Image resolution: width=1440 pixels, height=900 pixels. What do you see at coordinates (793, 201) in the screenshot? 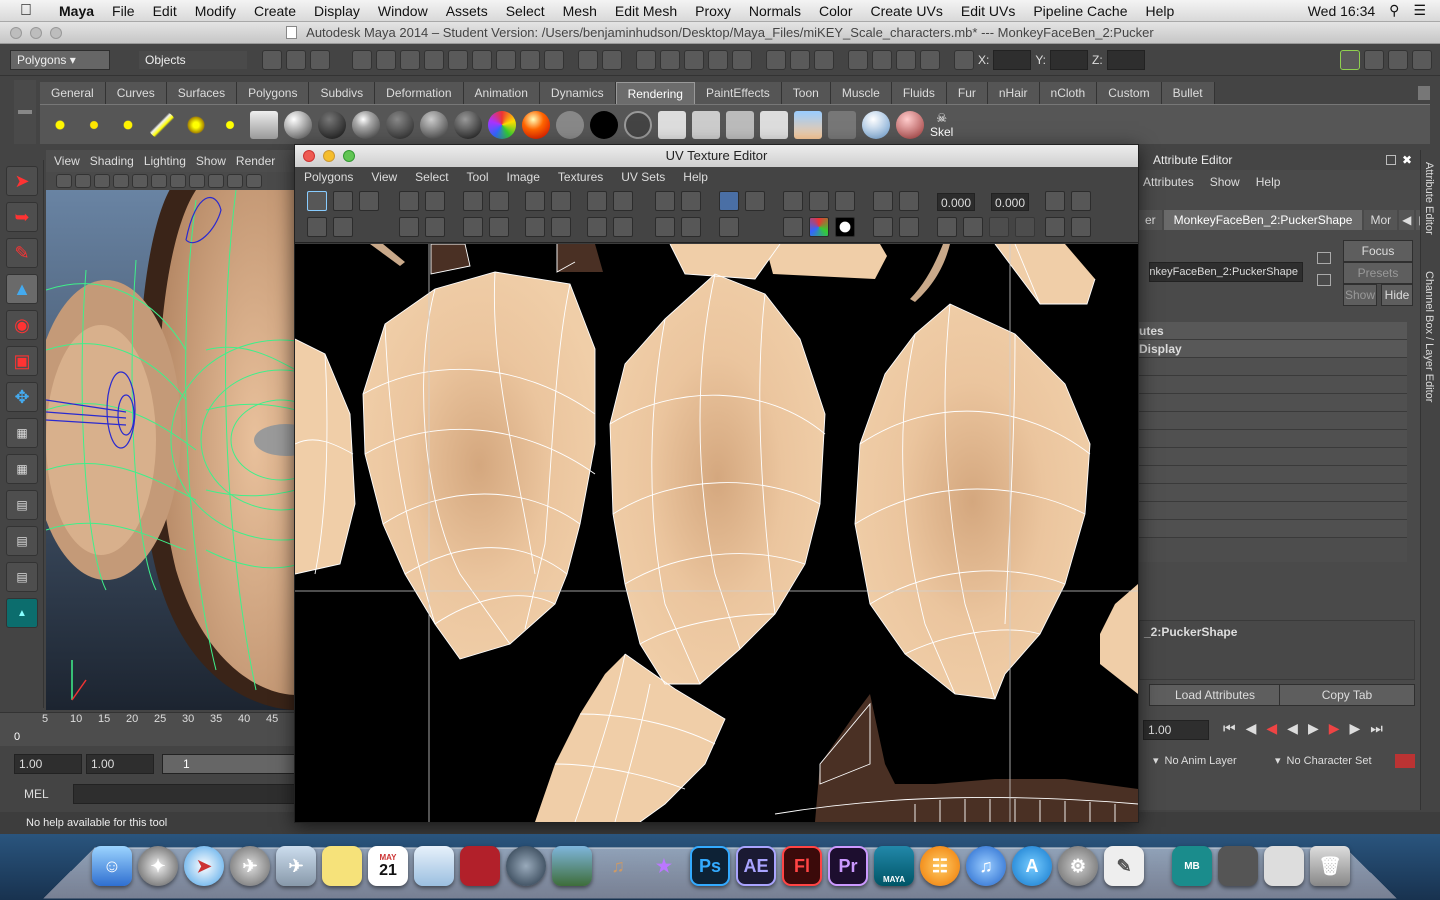
I see `grid-display-icon` at bounding box center [793, 201].